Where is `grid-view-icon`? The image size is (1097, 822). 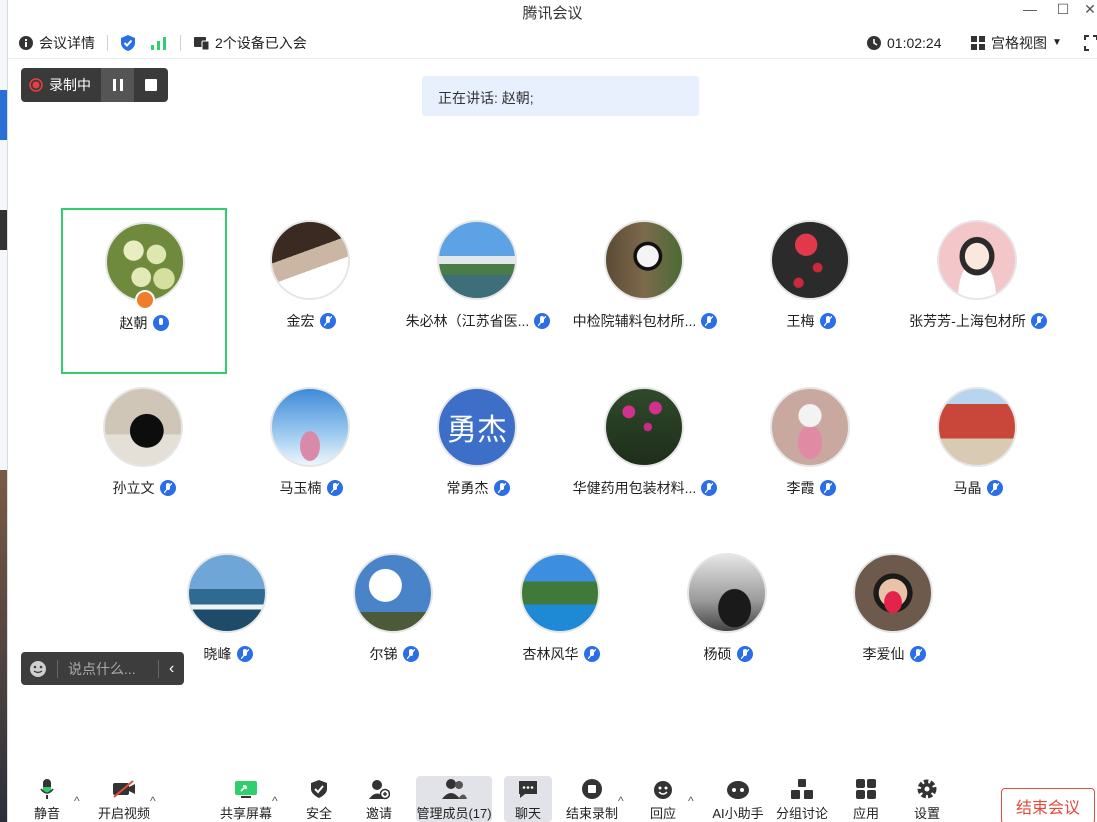
grid-view-icon is located at coordinates (978, 42).